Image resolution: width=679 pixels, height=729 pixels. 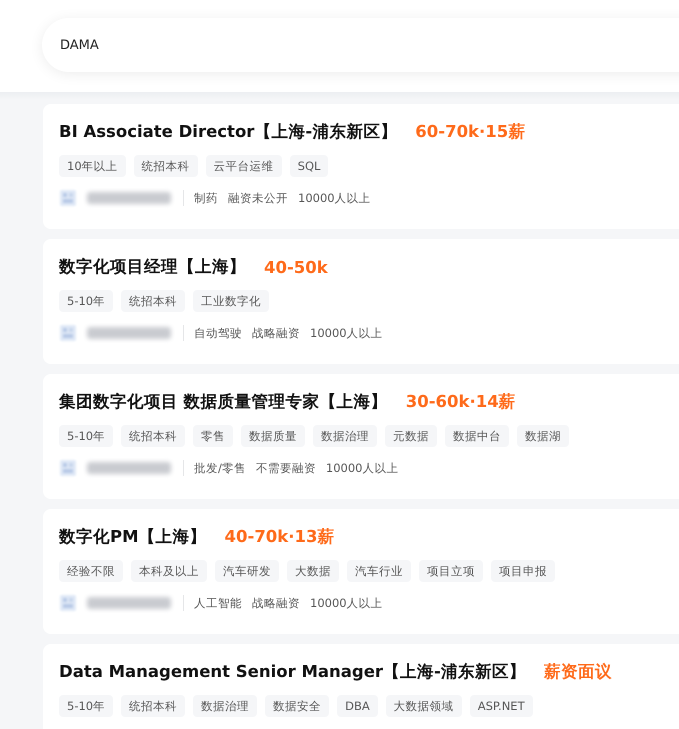 I want to click on company-info: 人工智能, so click(x=218, y=603).